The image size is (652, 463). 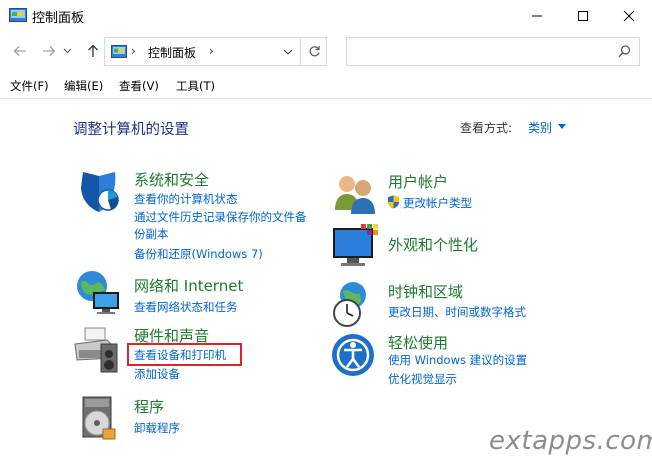 What do you see at coordinates (98, 292) in the screenshot?
I see `network-globe-icon` at bounding box center [98, 292].